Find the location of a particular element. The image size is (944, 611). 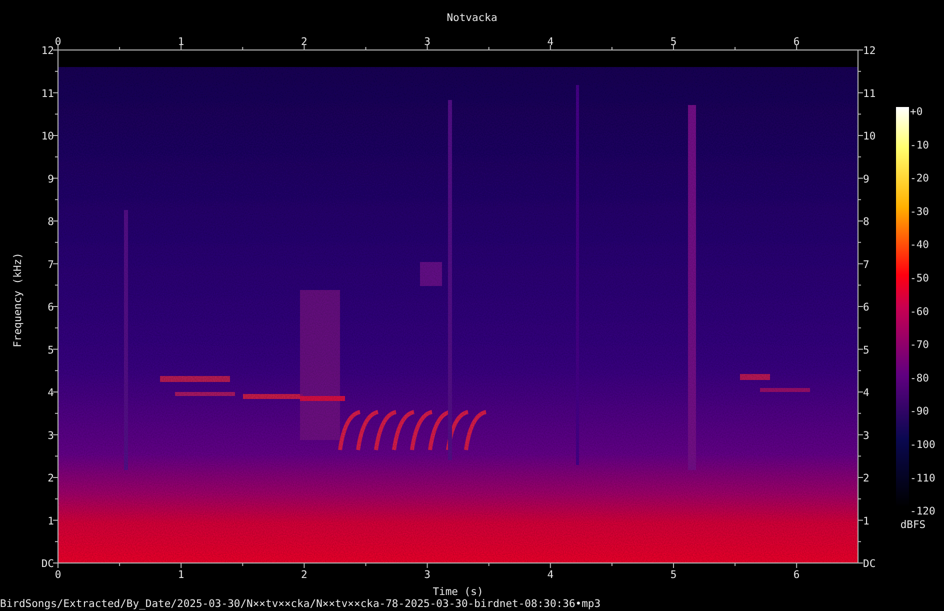

file-path: BirdSongs/Extracted/By_Date/2025-03-30/N××tv××cka/N××tv××cka-78-2025-03-30-birdnet-08:30:36•mp3 is located at coordinates (300, 604).